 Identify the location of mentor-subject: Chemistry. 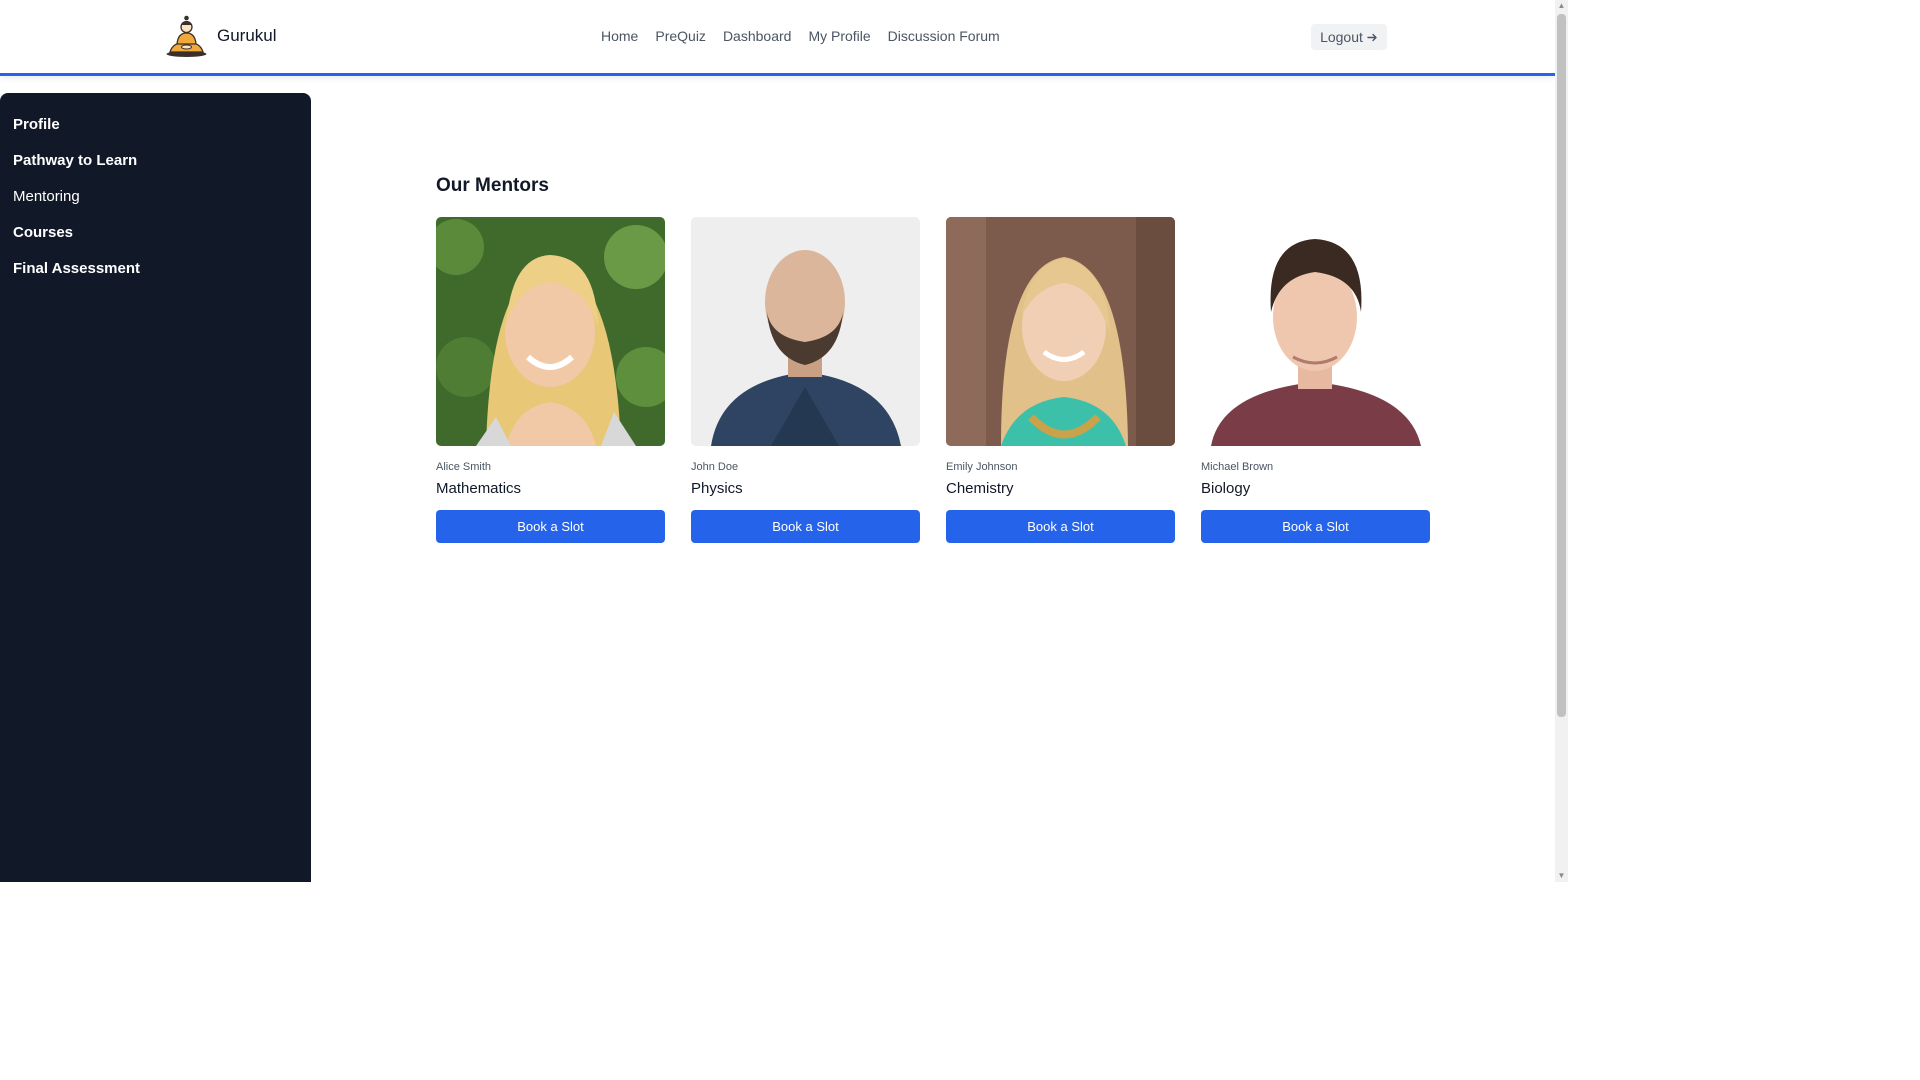
(980, 488).